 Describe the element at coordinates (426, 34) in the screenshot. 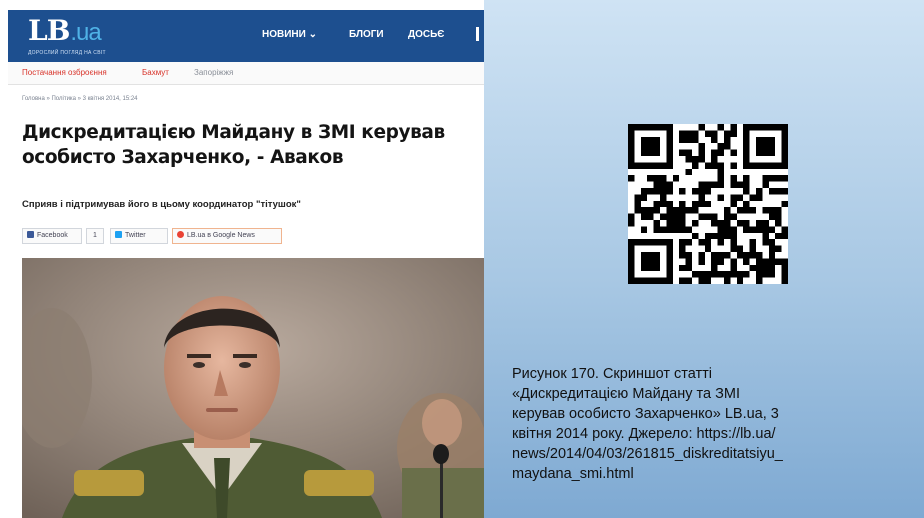

I see `nav-dossier: ДОСЬЄ` at that location.